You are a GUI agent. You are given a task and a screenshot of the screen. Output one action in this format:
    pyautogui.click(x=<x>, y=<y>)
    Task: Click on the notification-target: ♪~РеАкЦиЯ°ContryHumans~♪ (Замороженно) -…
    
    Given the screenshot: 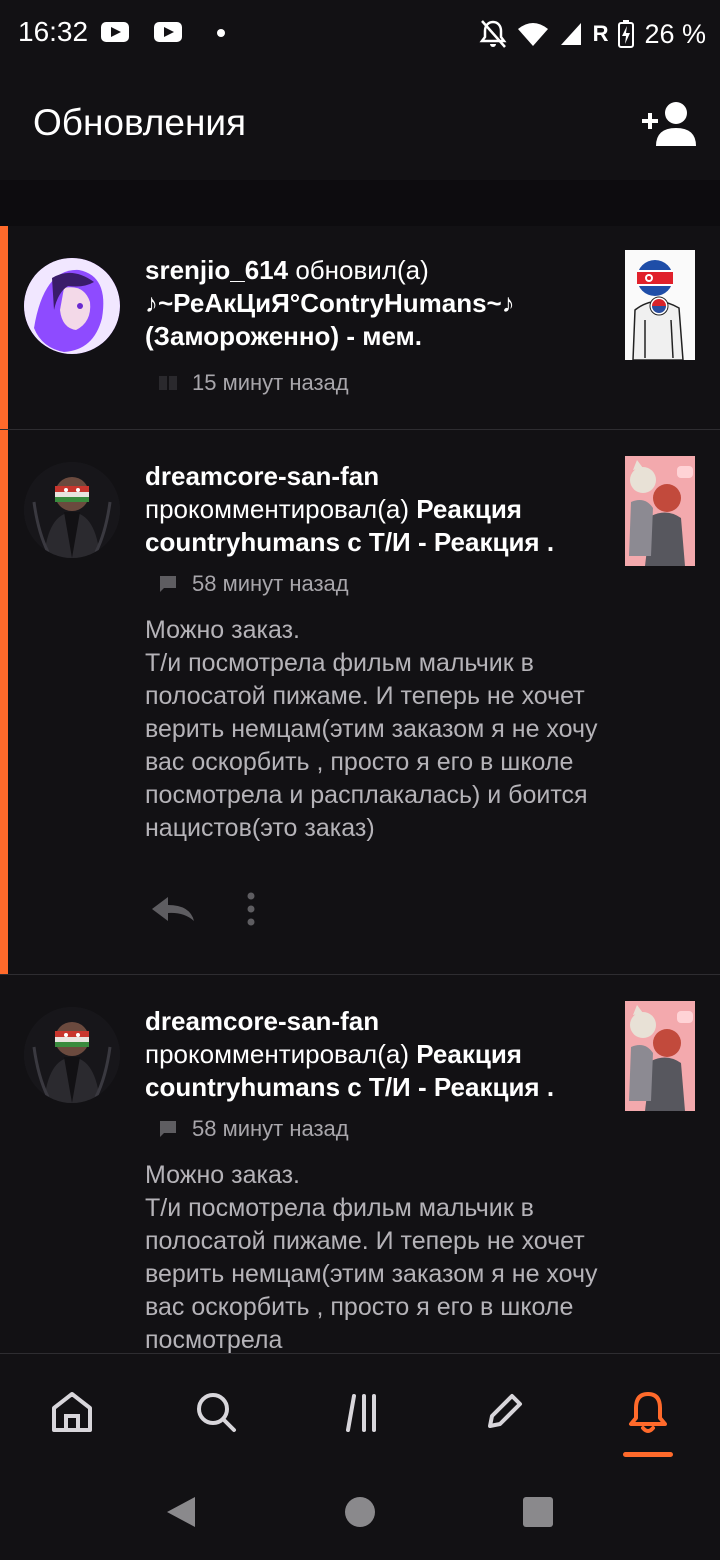 What is the action you would take?
    pyautogui.click(x=330, y=319)
    